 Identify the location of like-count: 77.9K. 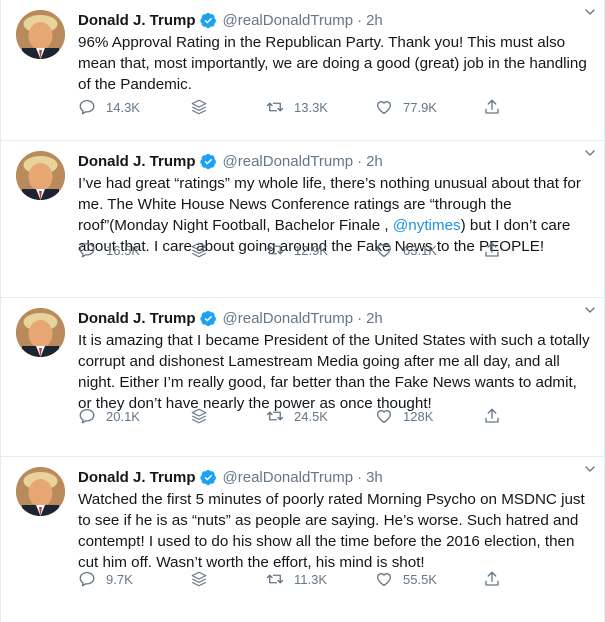
(420, 107).